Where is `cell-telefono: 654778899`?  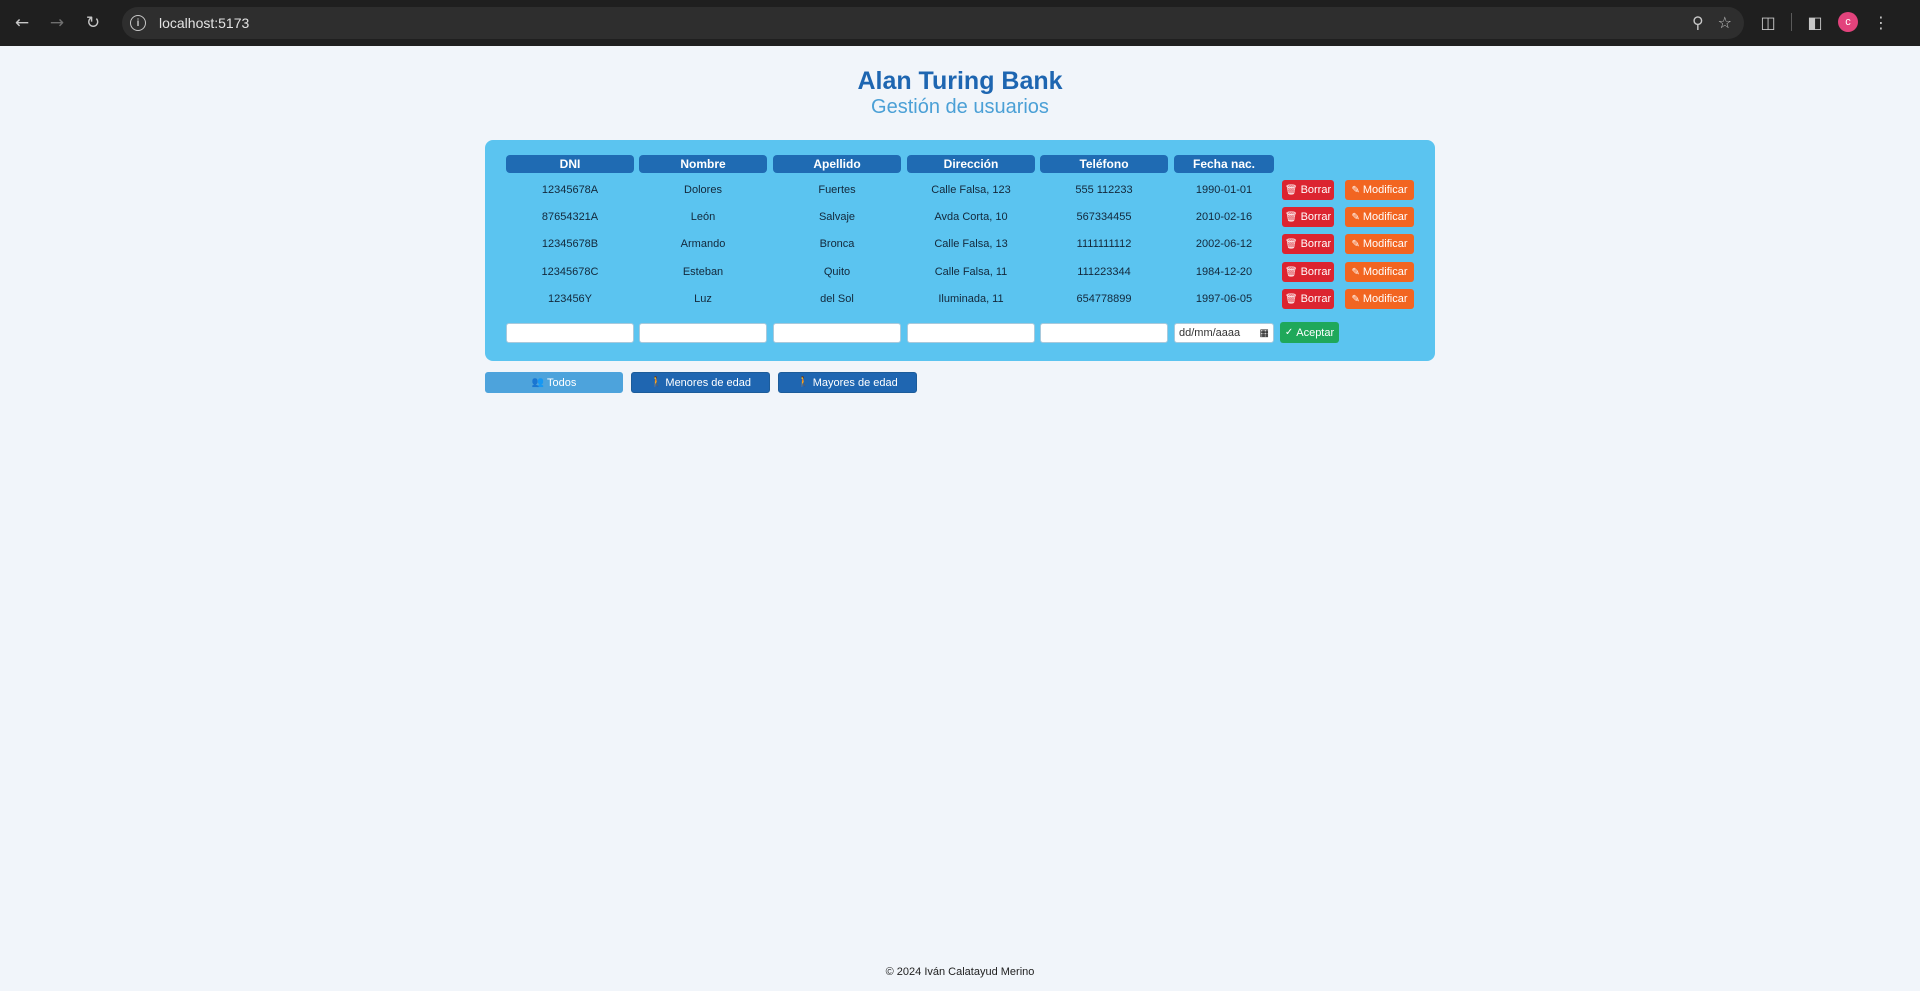
cell-telefono: 654778899 is located at coordinates (1104, 299).